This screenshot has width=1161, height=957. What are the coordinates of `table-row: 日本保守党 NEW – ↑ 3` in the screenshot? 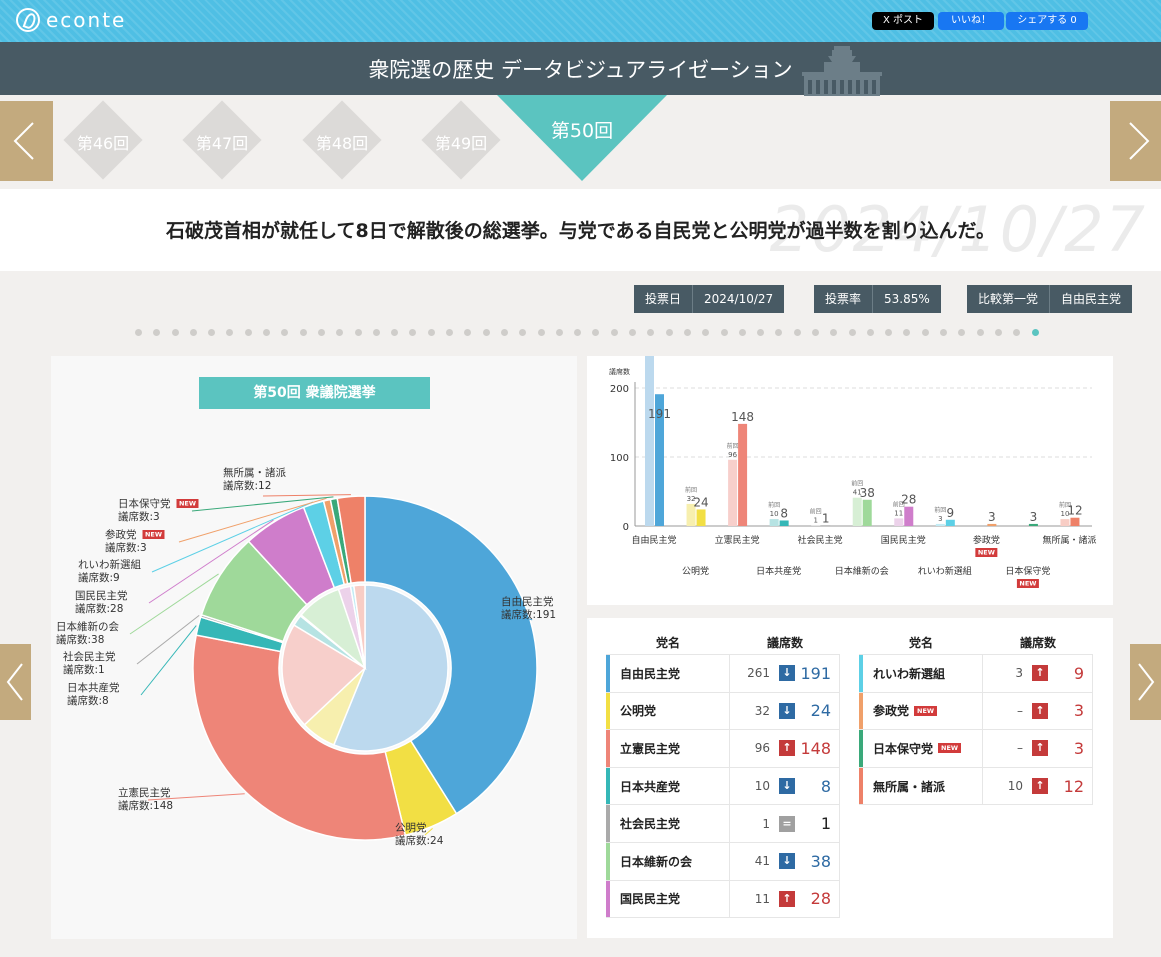 It's located at (975, 749).